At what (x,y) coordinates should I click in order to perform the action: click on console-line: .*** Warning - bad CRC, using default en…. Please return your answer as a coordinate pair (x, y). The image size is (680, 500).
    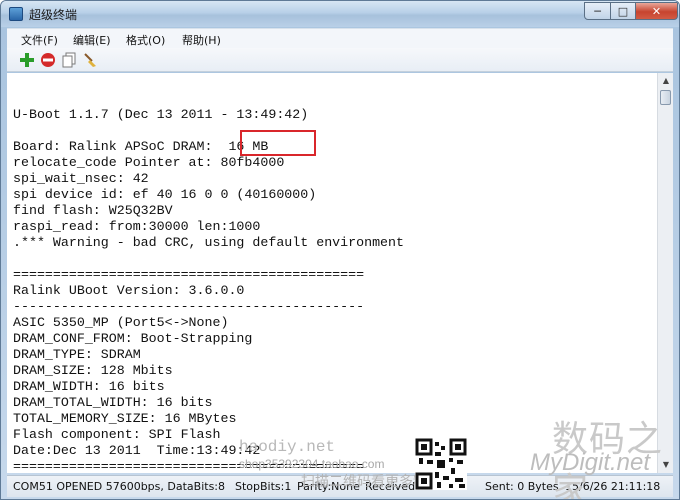
    Looking at the image, I should click on (208, 242).